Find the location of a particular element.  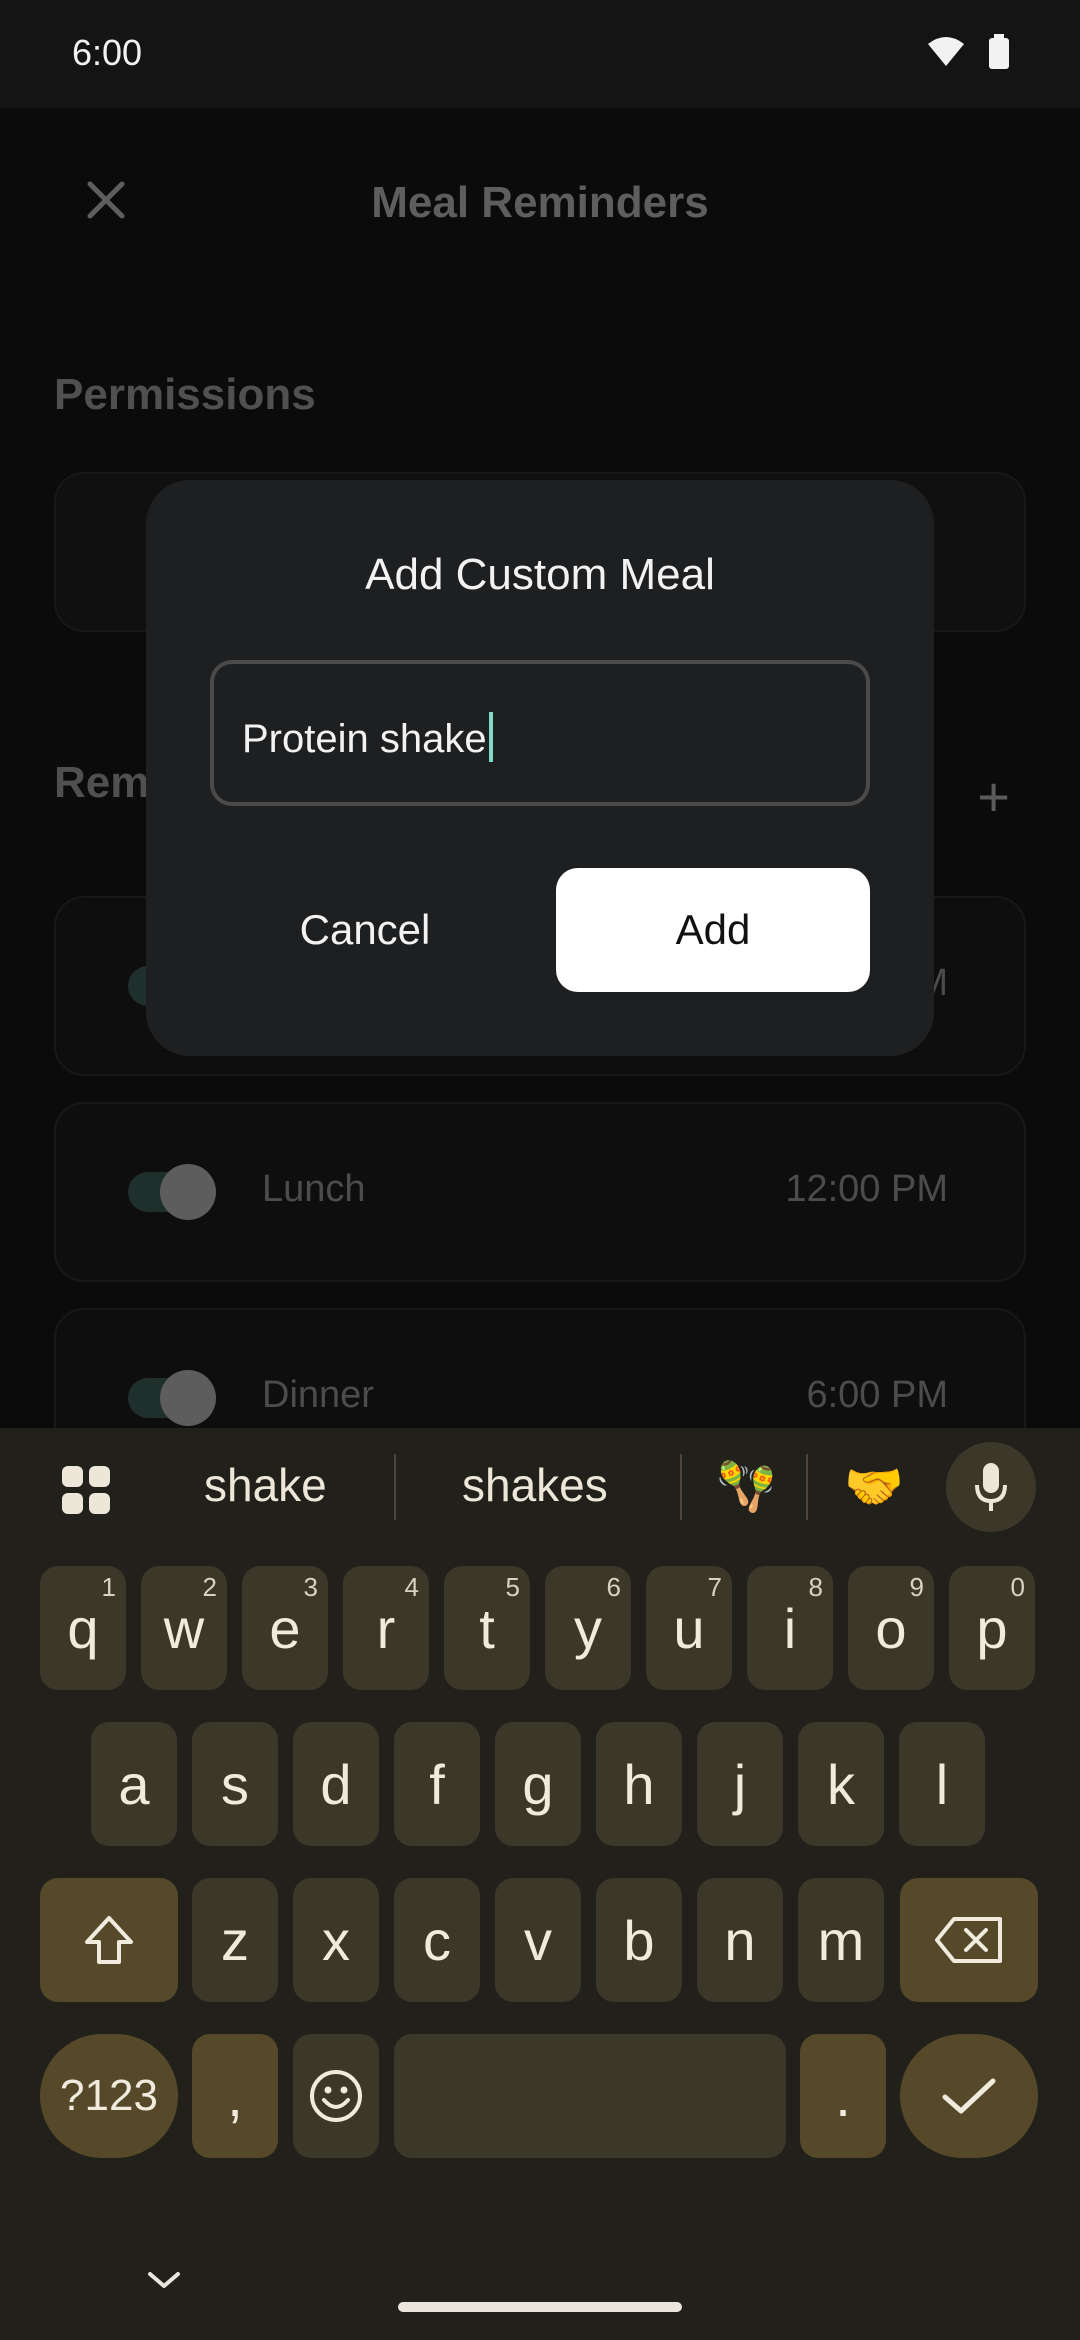

key-r: r4 is located at coordinates (386, 1628).